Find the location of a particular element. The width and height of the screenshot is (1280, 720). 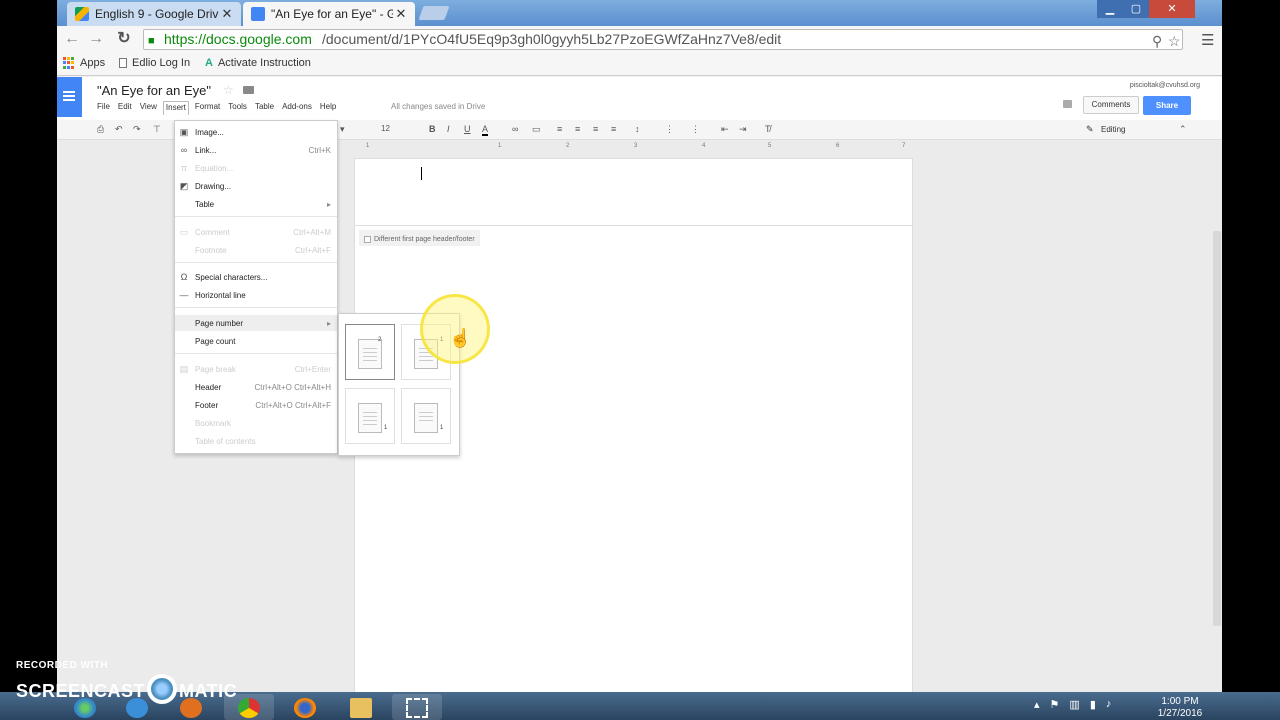

ruler: 1 1 2 3 4 5 6 7 is located at coordinates (634, 147).